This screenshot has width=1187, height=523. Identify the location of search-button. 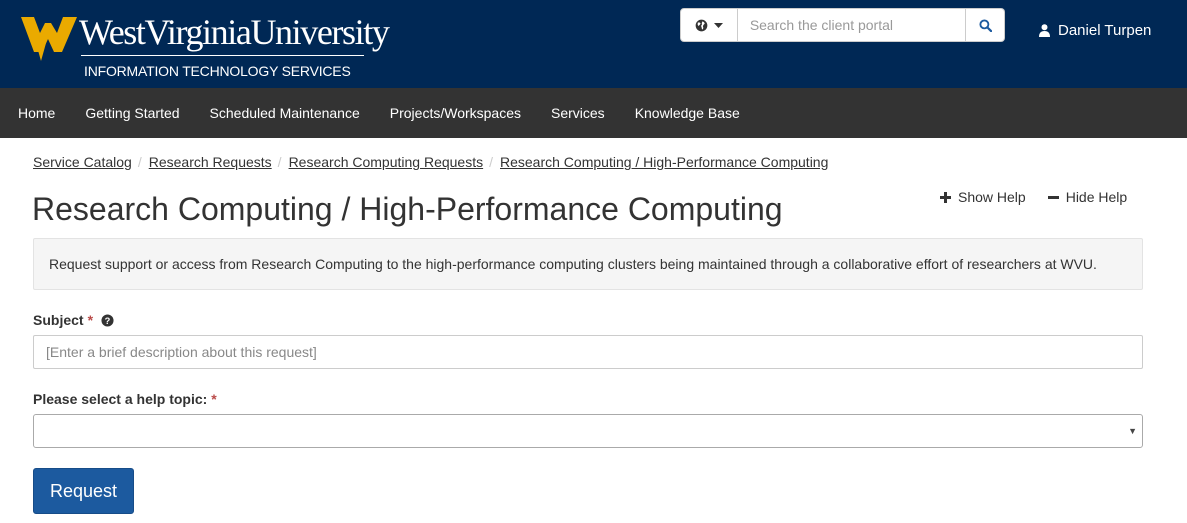
(985, 25).